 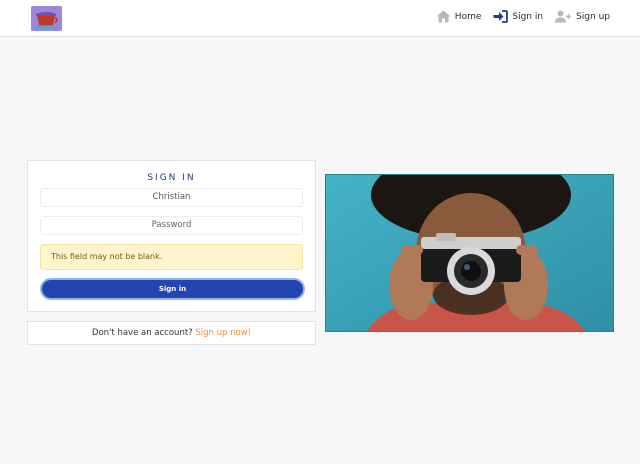 I want to click on signin-button: Sign in, so click(x=172, y=289).